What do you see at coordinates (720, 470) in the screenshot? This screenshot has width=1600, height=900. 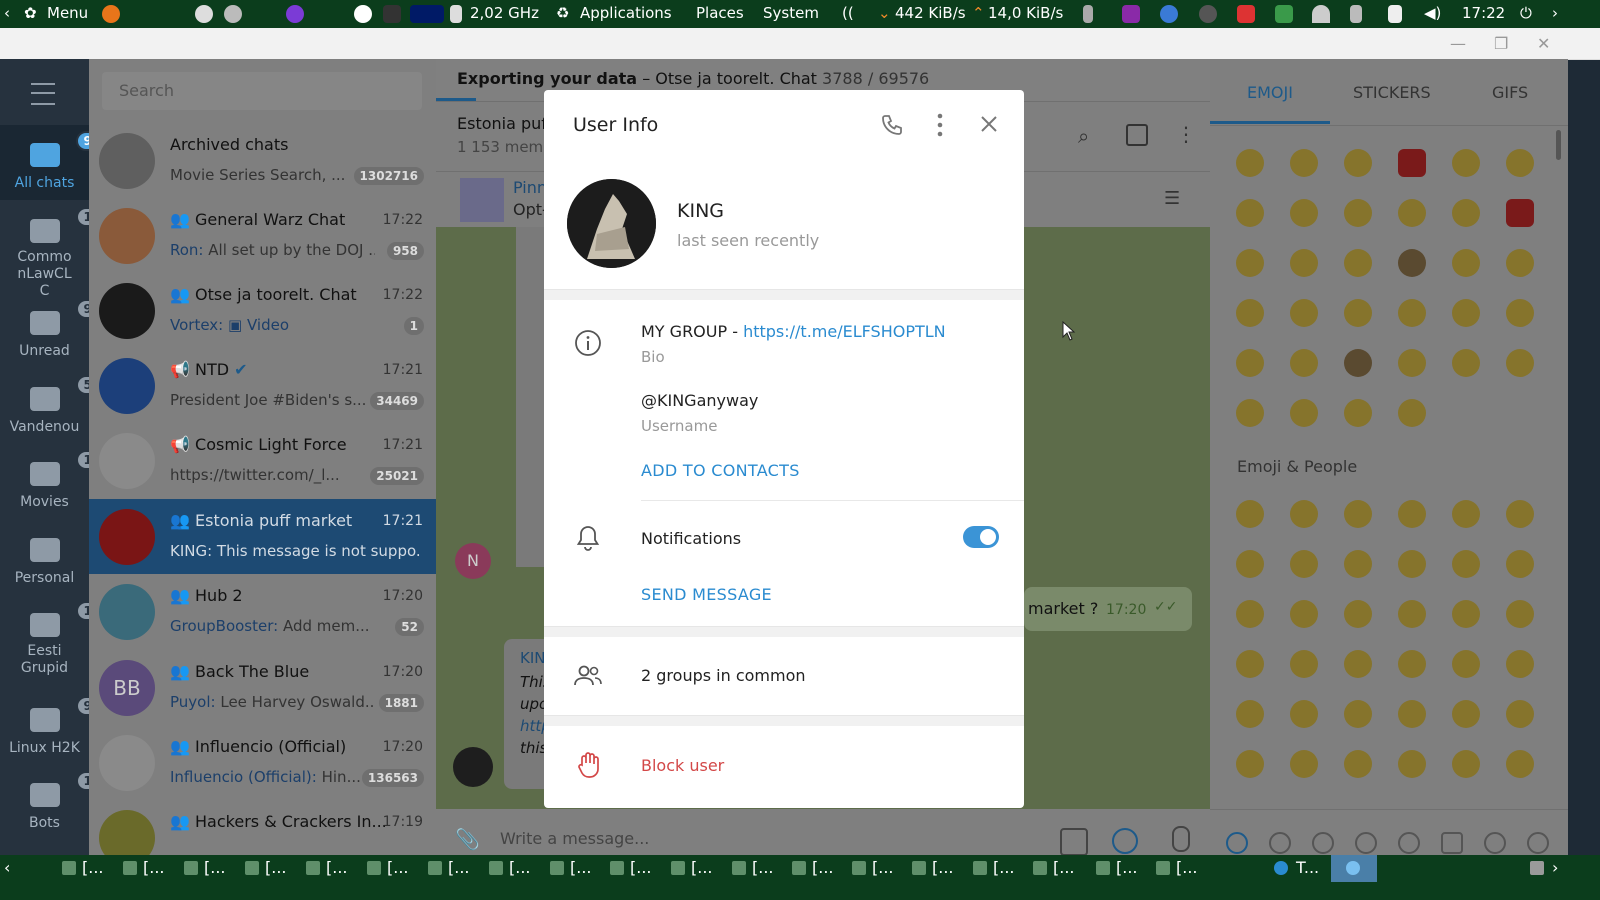 I see `add-to-contacts-button: ADD TO CONTACTS` at bounding box center [720, 470].